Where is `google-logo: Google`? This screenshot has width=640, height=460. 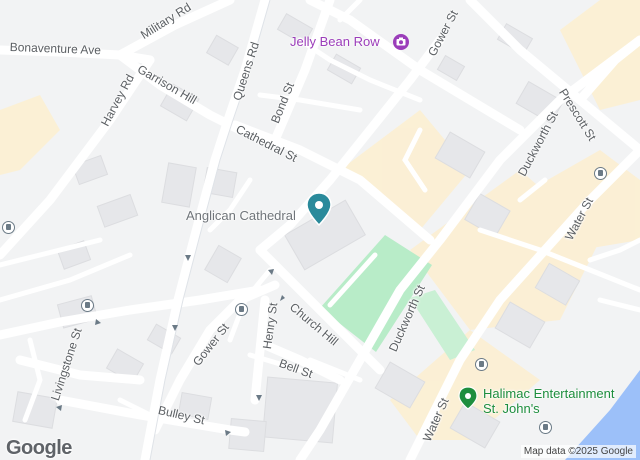
google-logo: Google is located at coordinates (39, 448).